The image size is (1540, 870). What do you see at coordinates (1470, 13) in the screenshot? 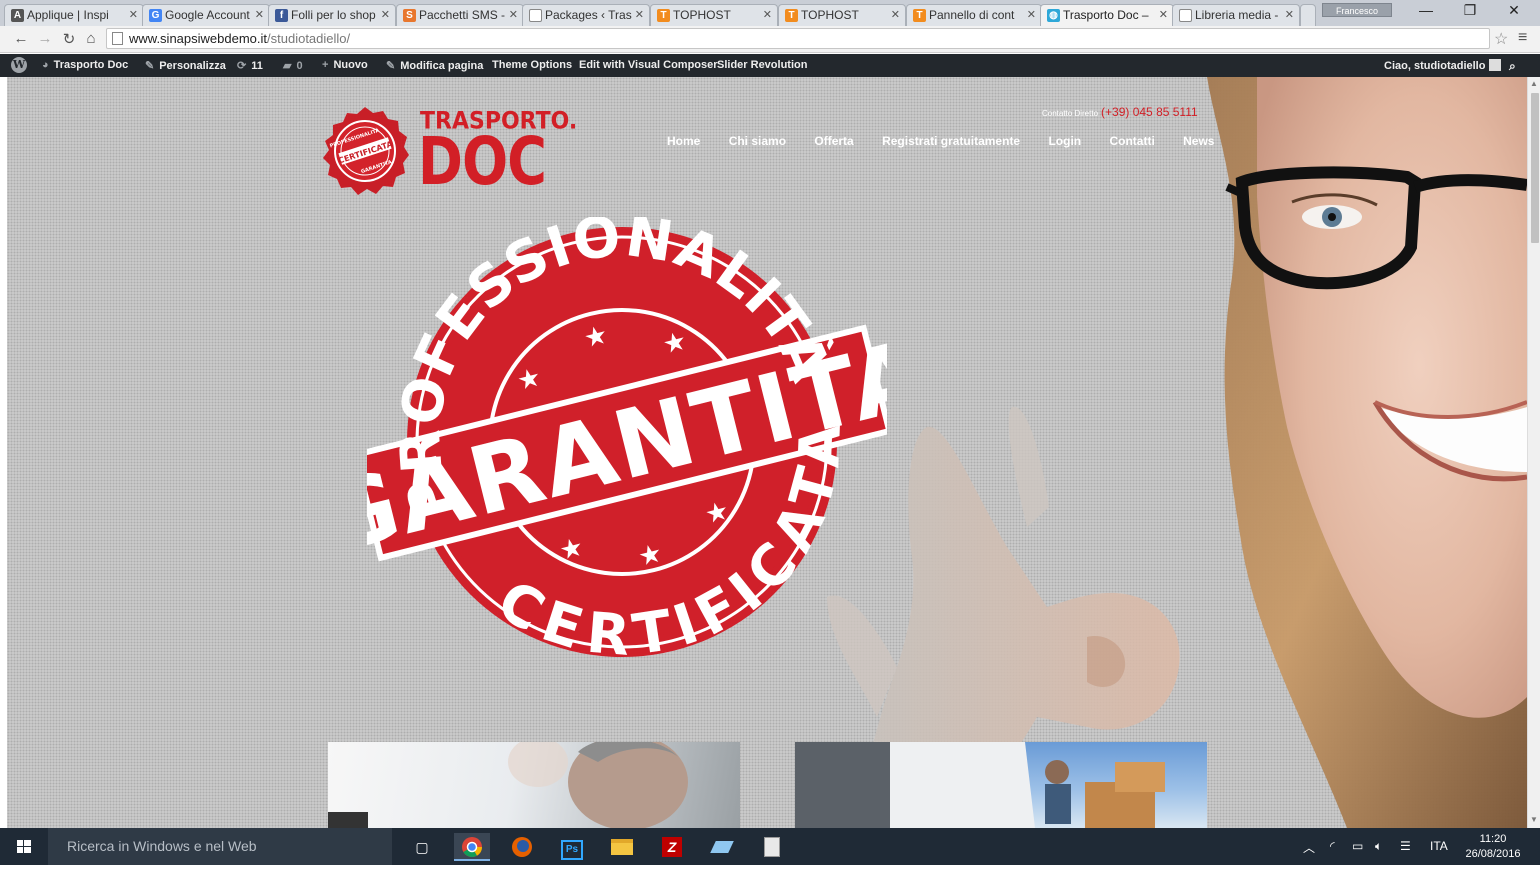
I see `restore-icon: ❐` at bounding box center [1470, 13].